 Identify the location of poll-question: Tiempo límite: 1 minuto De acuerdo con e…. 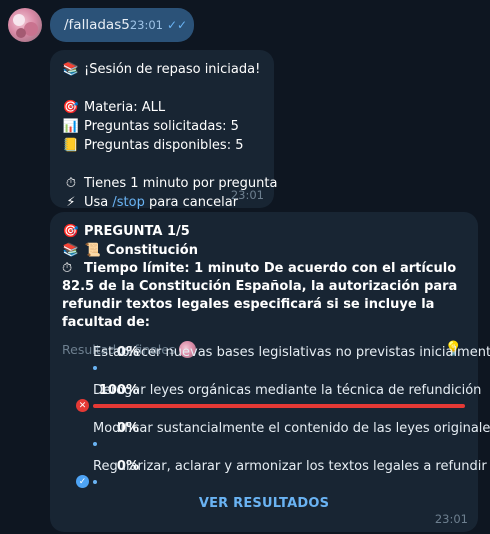
(260, 295).